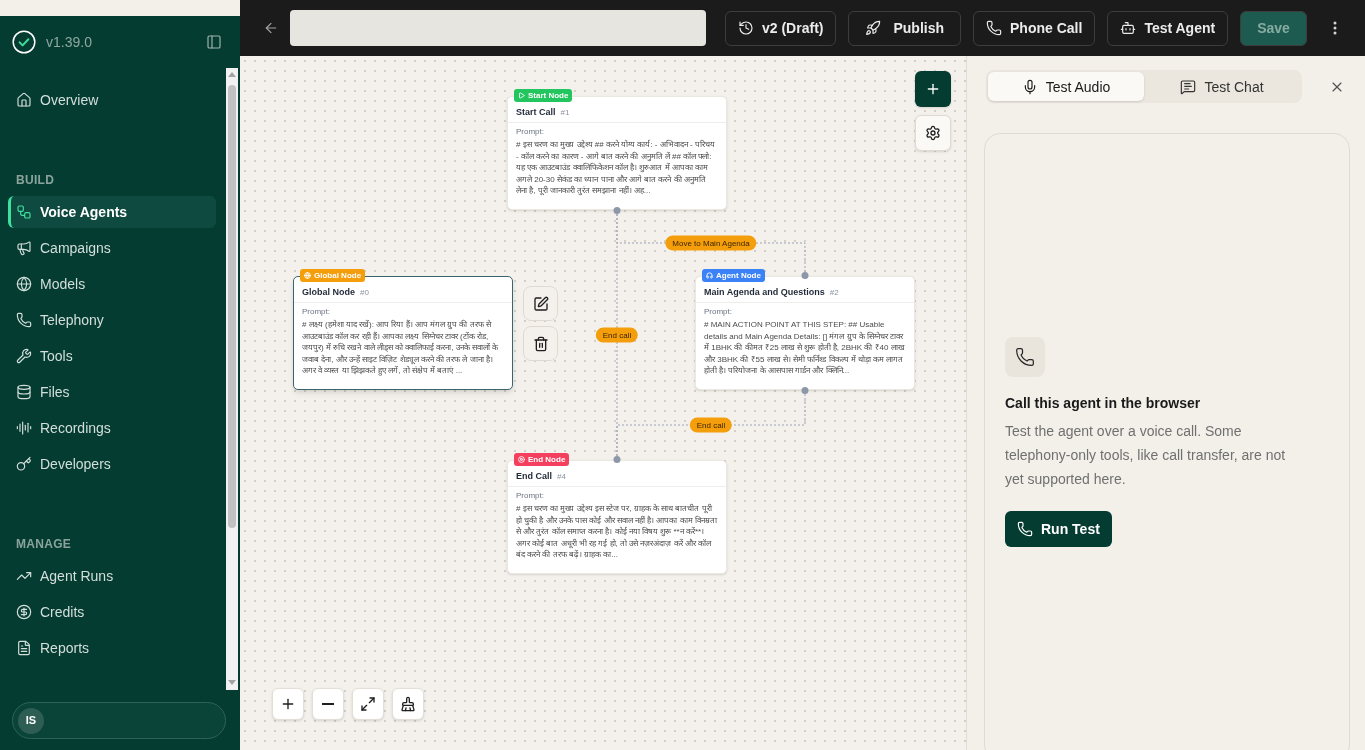  What do you see at coordinates (119, 720) in the screenshot?
I see `user-menu-button: IS` at bounding box center [119, 720].